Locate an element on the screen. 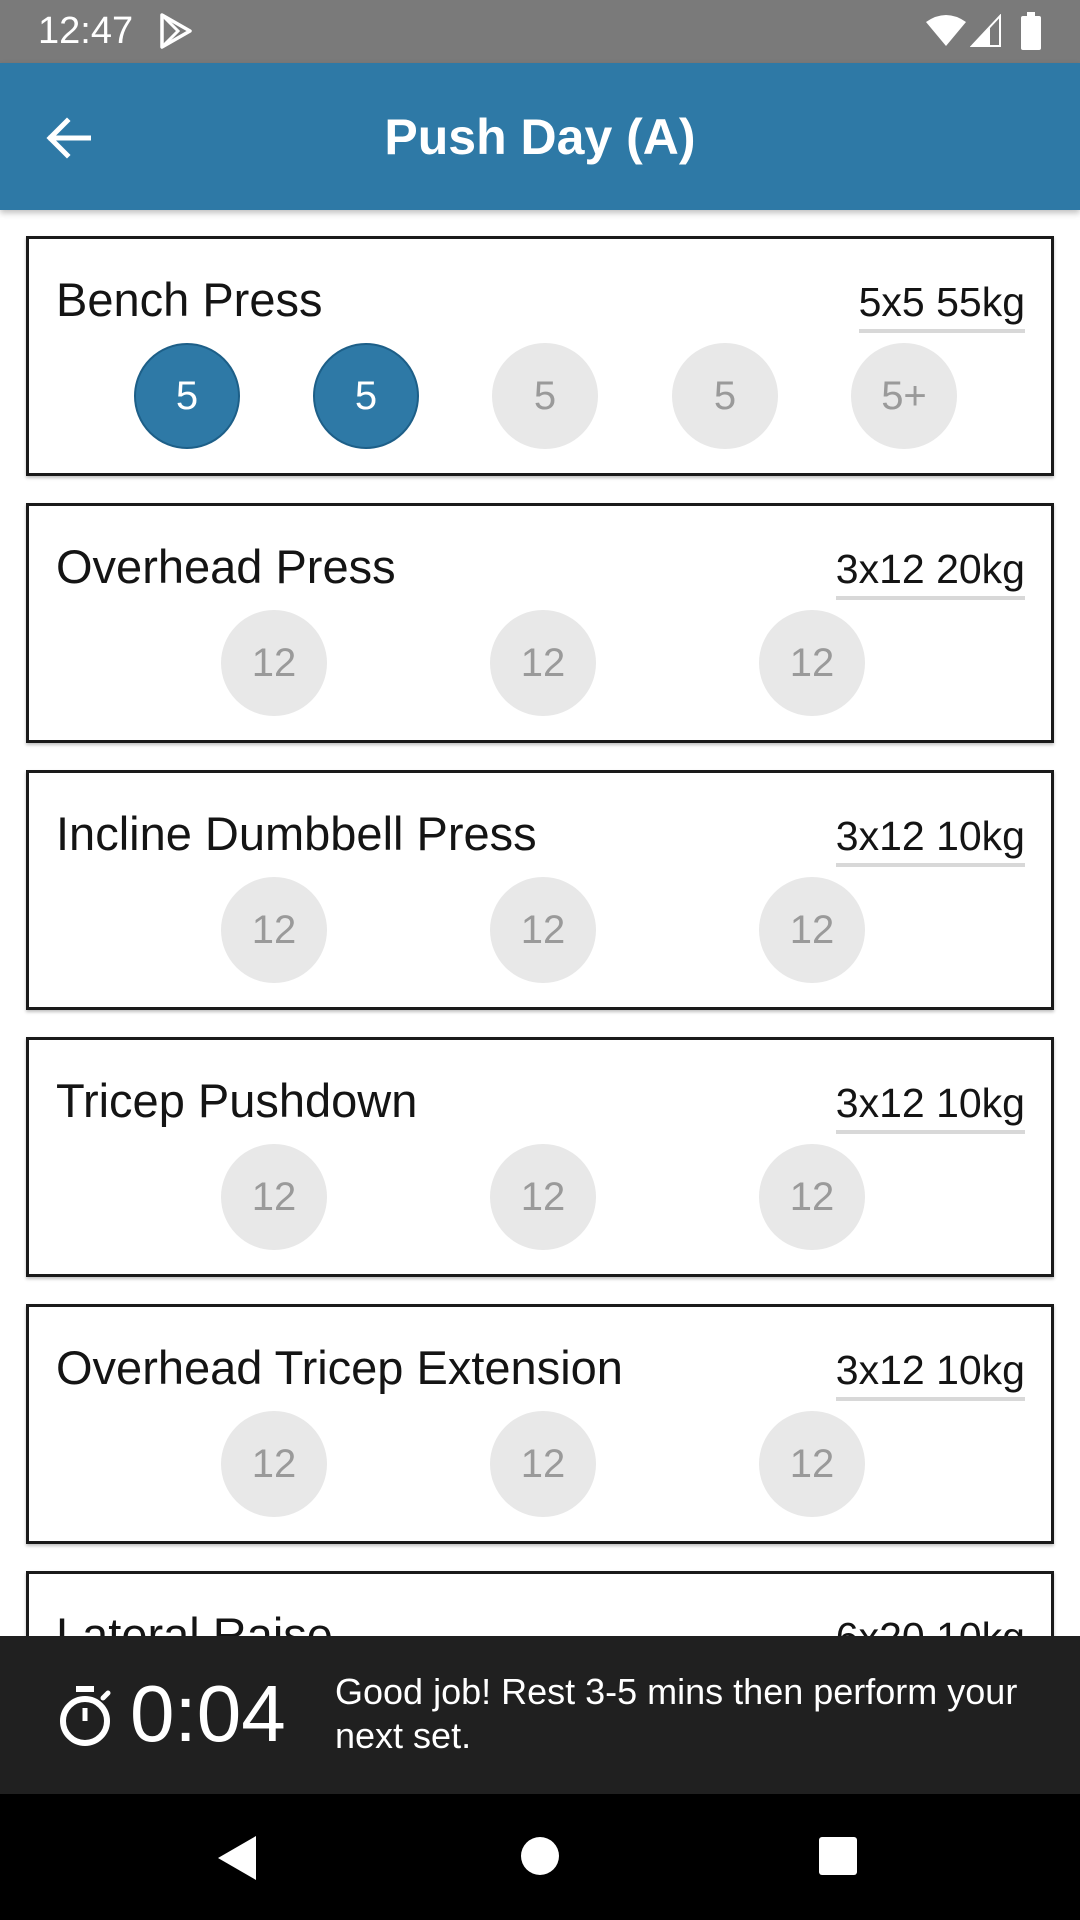 The image size is (1080, 1920). back-button is located at coordinates (68, 138).